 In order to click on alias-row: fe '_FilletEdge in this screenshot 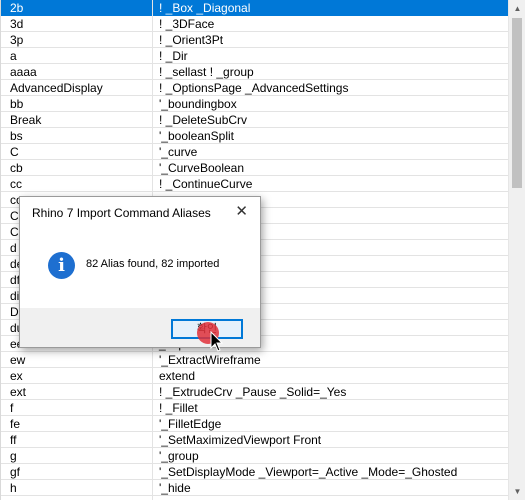, I will do `click(255, 424)`.